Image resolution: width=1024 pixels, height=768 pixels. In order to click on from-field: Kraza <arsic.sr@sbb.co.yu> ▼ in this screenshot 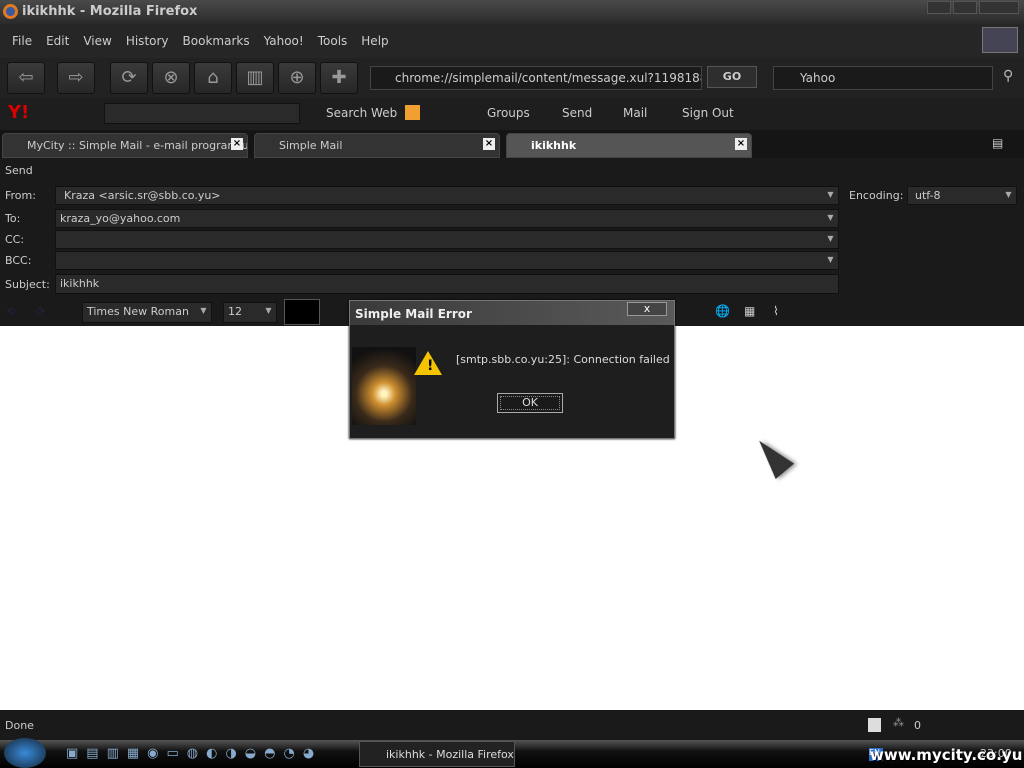, I will do `click(447, 195)`.